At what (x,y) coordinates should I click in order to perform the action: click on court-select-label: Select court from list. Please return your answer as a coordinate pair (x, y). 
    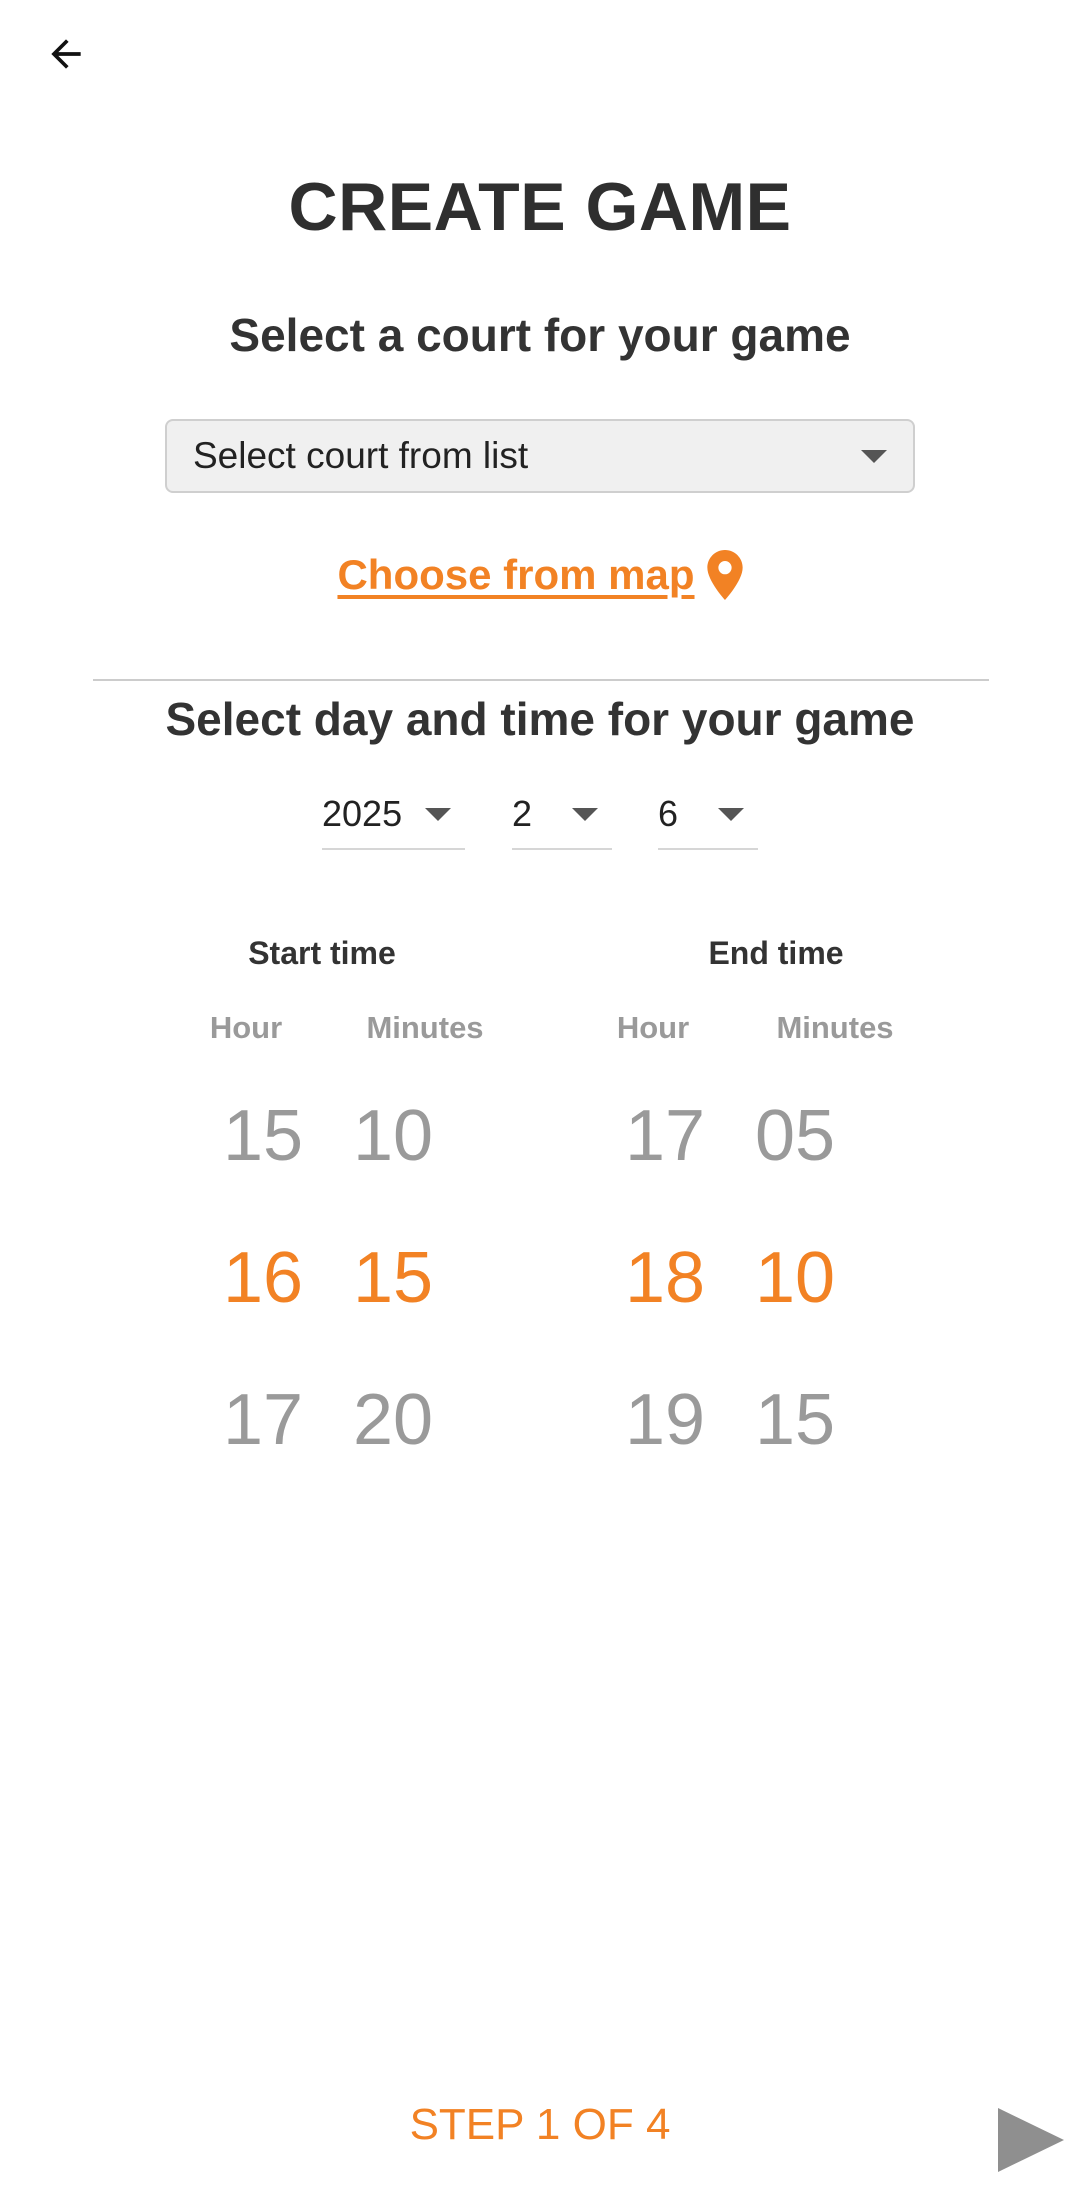
    Looking at the image, I should click on (361, 455).